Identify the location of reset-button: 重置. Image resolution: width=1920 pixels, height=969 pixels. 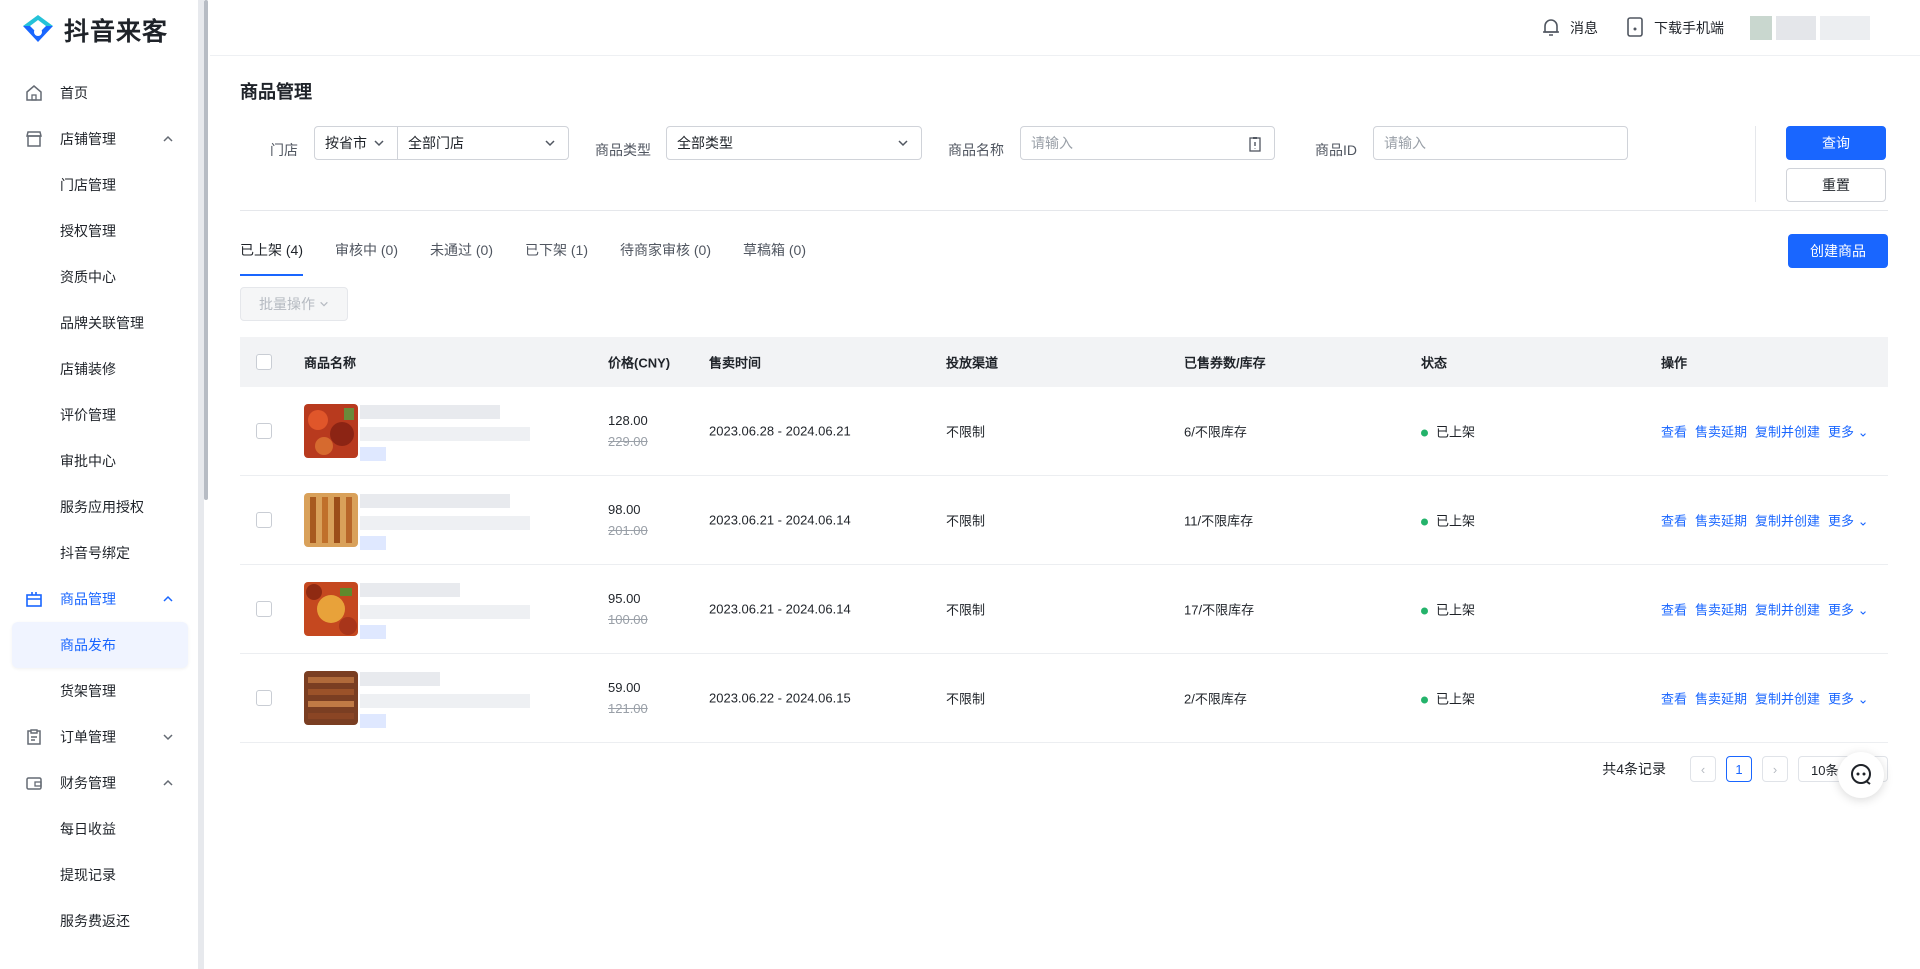
(1836, 185).